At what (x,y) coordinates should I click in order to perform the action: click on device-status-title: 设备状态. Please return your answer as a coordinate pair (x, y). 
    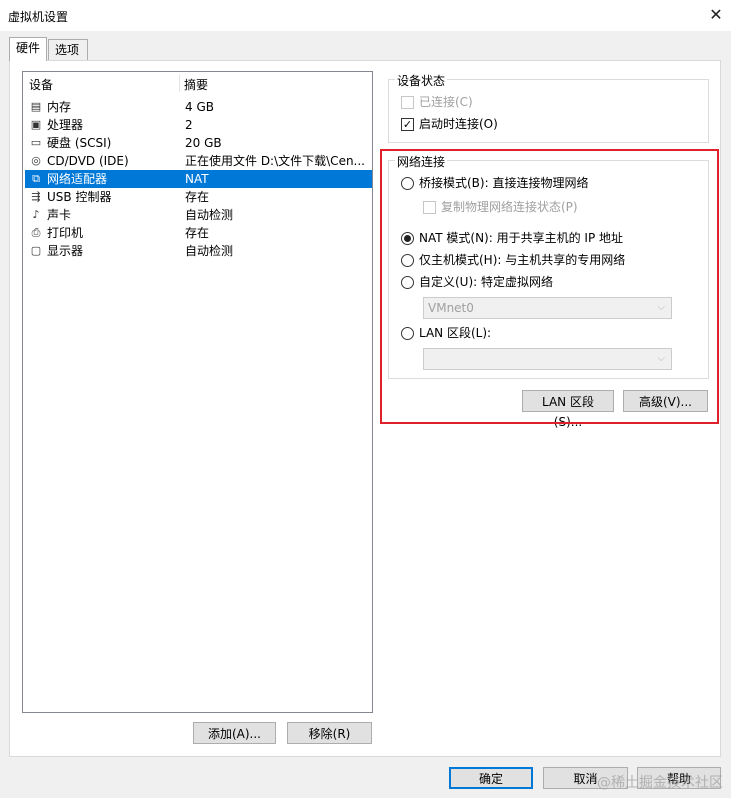
    Looking at the image, I should click on (421, 80).